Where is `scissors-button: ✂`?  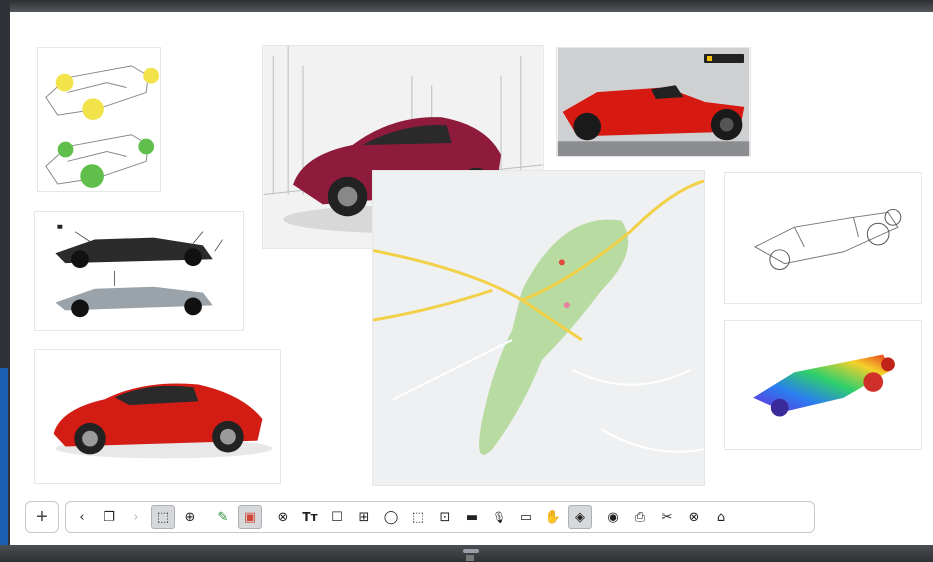 scissors-button: ✂ is located at coordinates (667, 517).